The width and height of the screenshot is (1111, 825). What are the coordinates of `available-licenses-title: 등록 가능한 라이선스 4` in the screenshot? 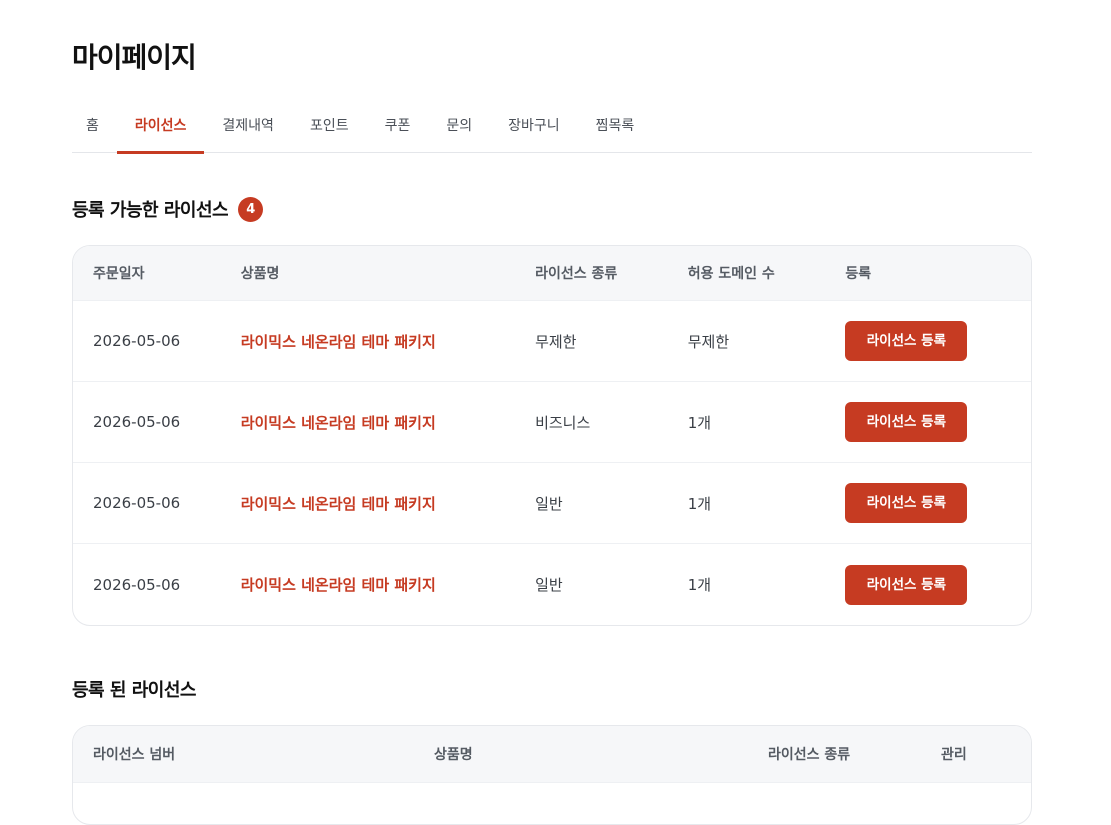 It's located at (168, 209).